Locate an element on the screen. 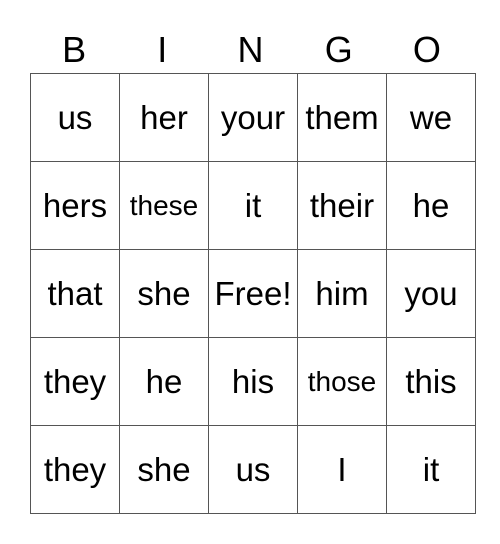  grid-row: they she us I it is located at coordinates (253, 469).